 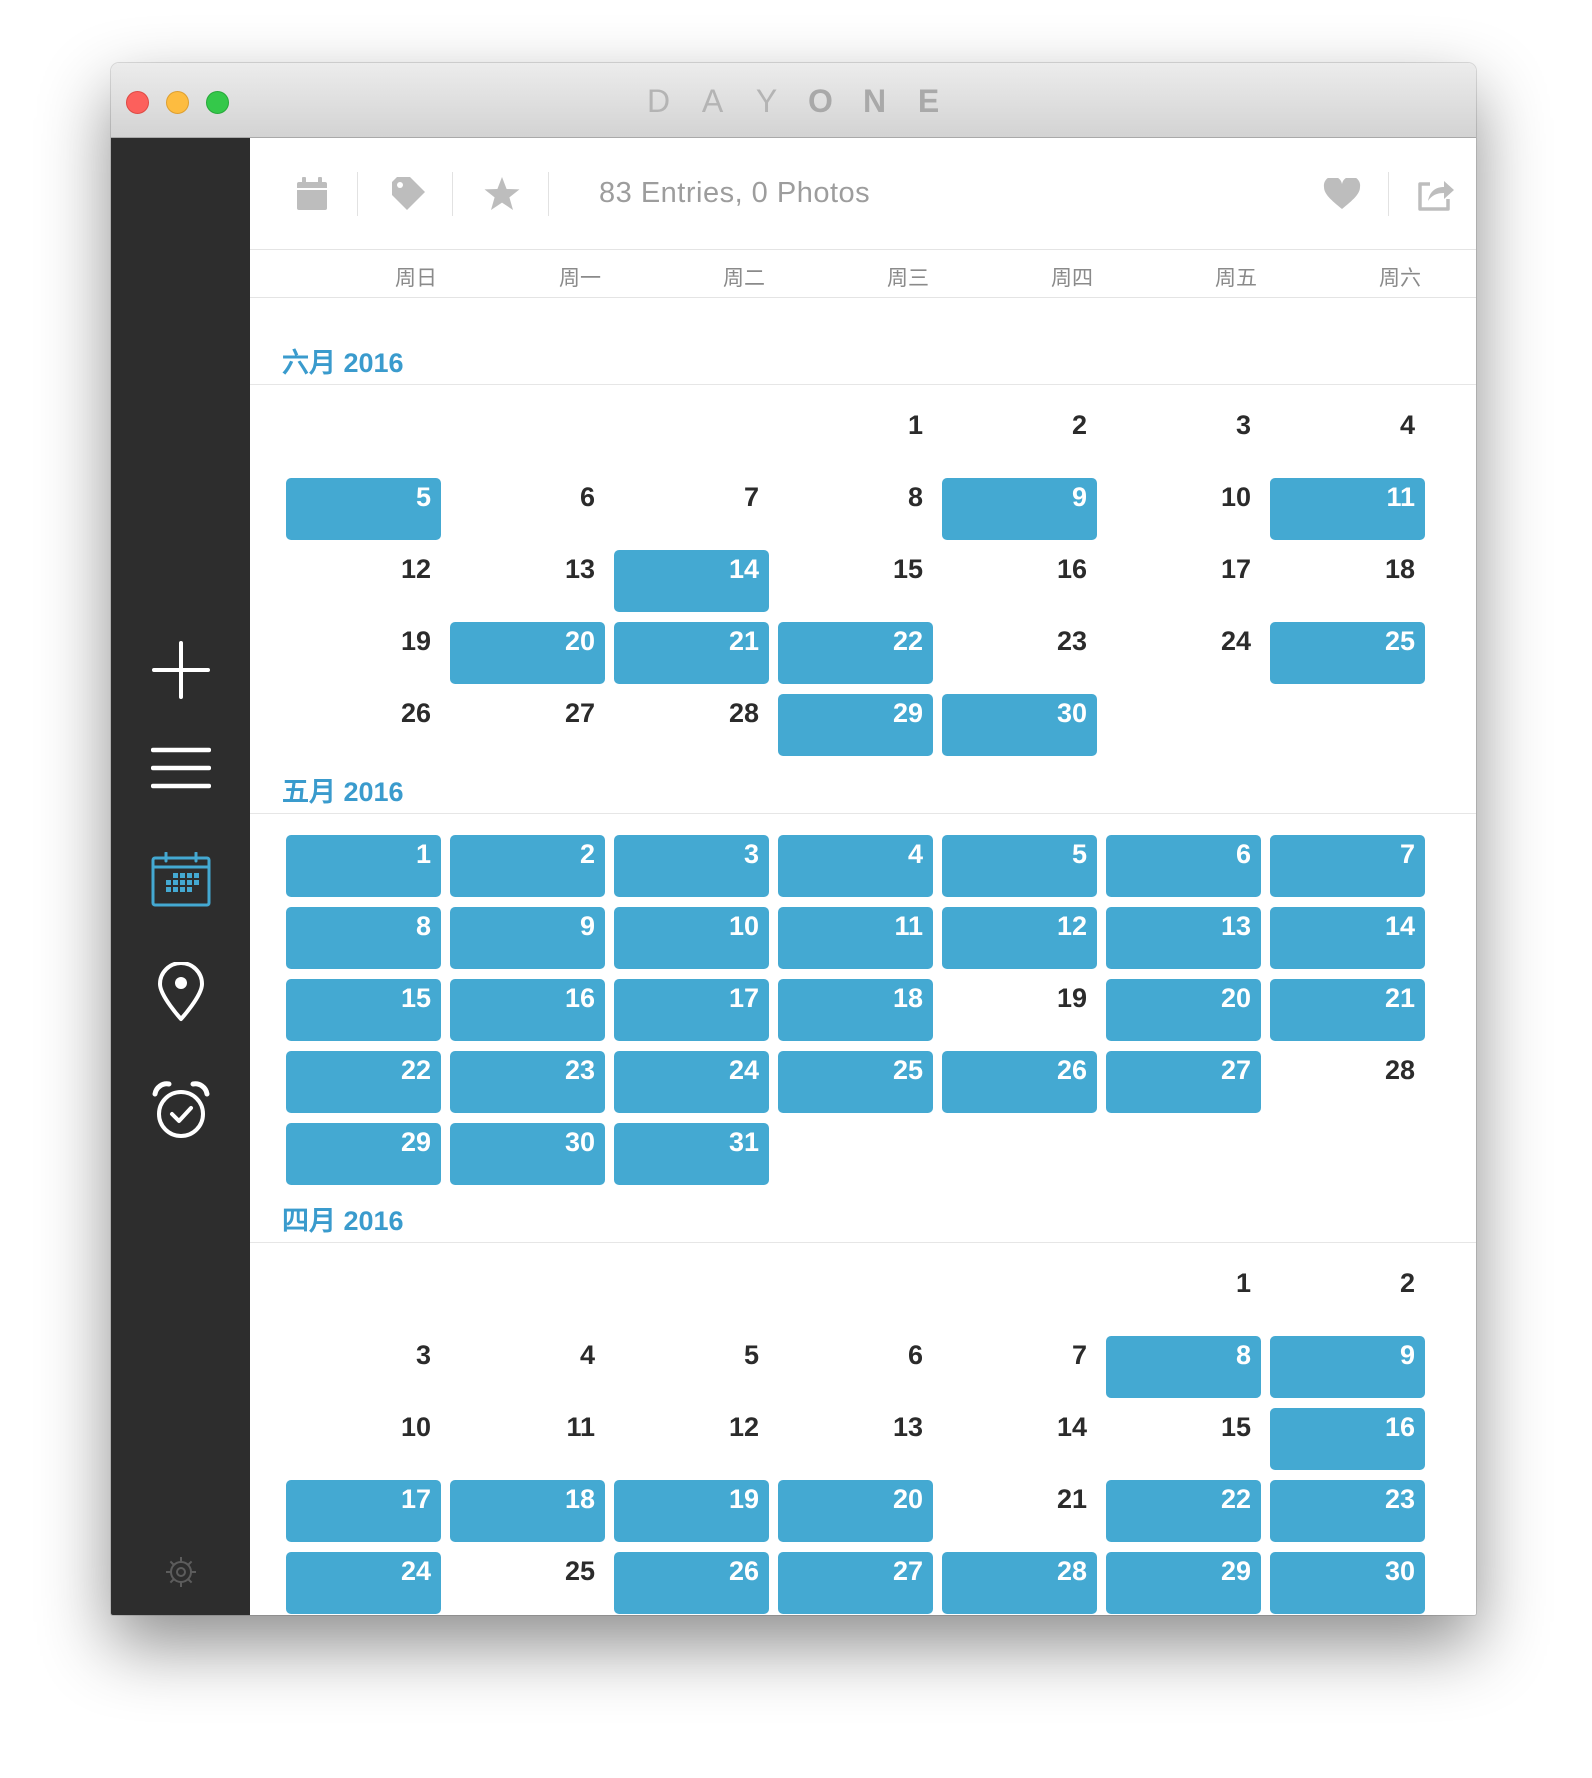 I want to click on starred-filter-button, so click(x=502, y=194).